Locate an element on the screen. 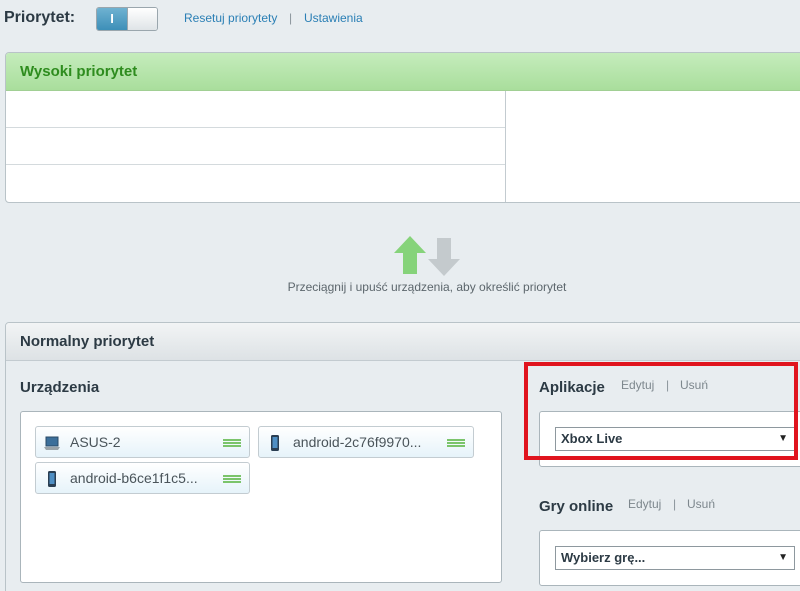 This screenshot has width=800, height=591. apps-box: Xbox Live ▼ is located at coordinates (669, 439).